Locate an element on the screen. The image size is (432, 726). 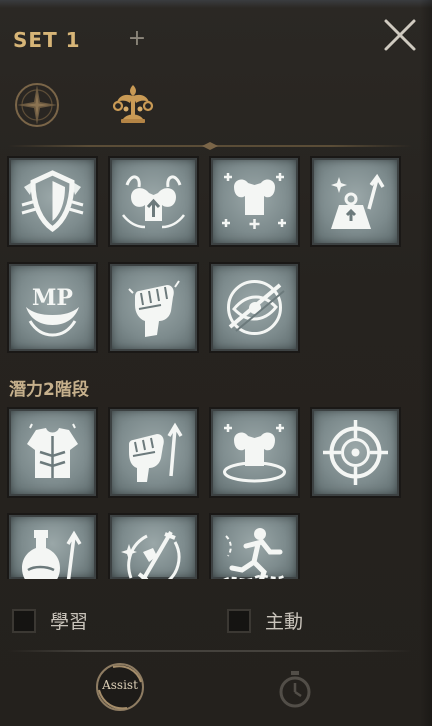
svg-text: MP is located at coordinates (52, 298).